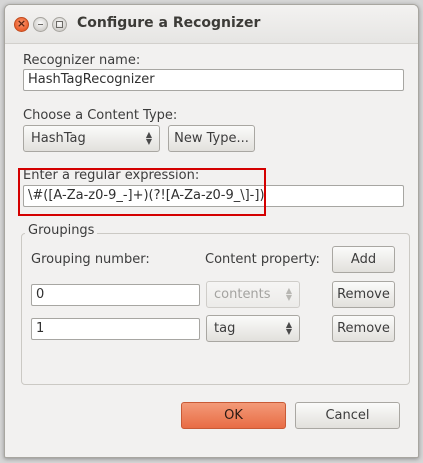 This screenshot has width=423, height=463. What do you see at coordinates (61, 230) in the screenshot?
I see `groupings-title: Groupings` at bounding box center [61, 230].